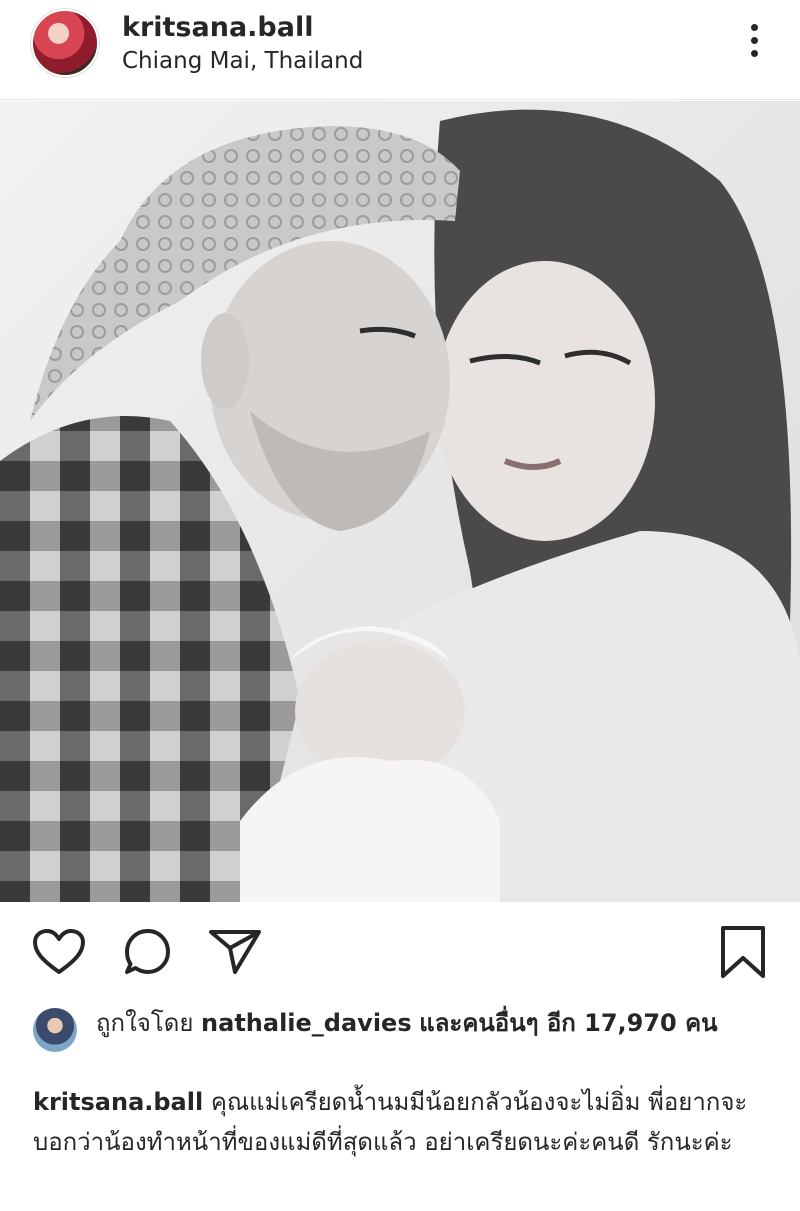  Describe the element at coordinates (55, 1030) in the screenshot. I see `liker-avatar` at that location.